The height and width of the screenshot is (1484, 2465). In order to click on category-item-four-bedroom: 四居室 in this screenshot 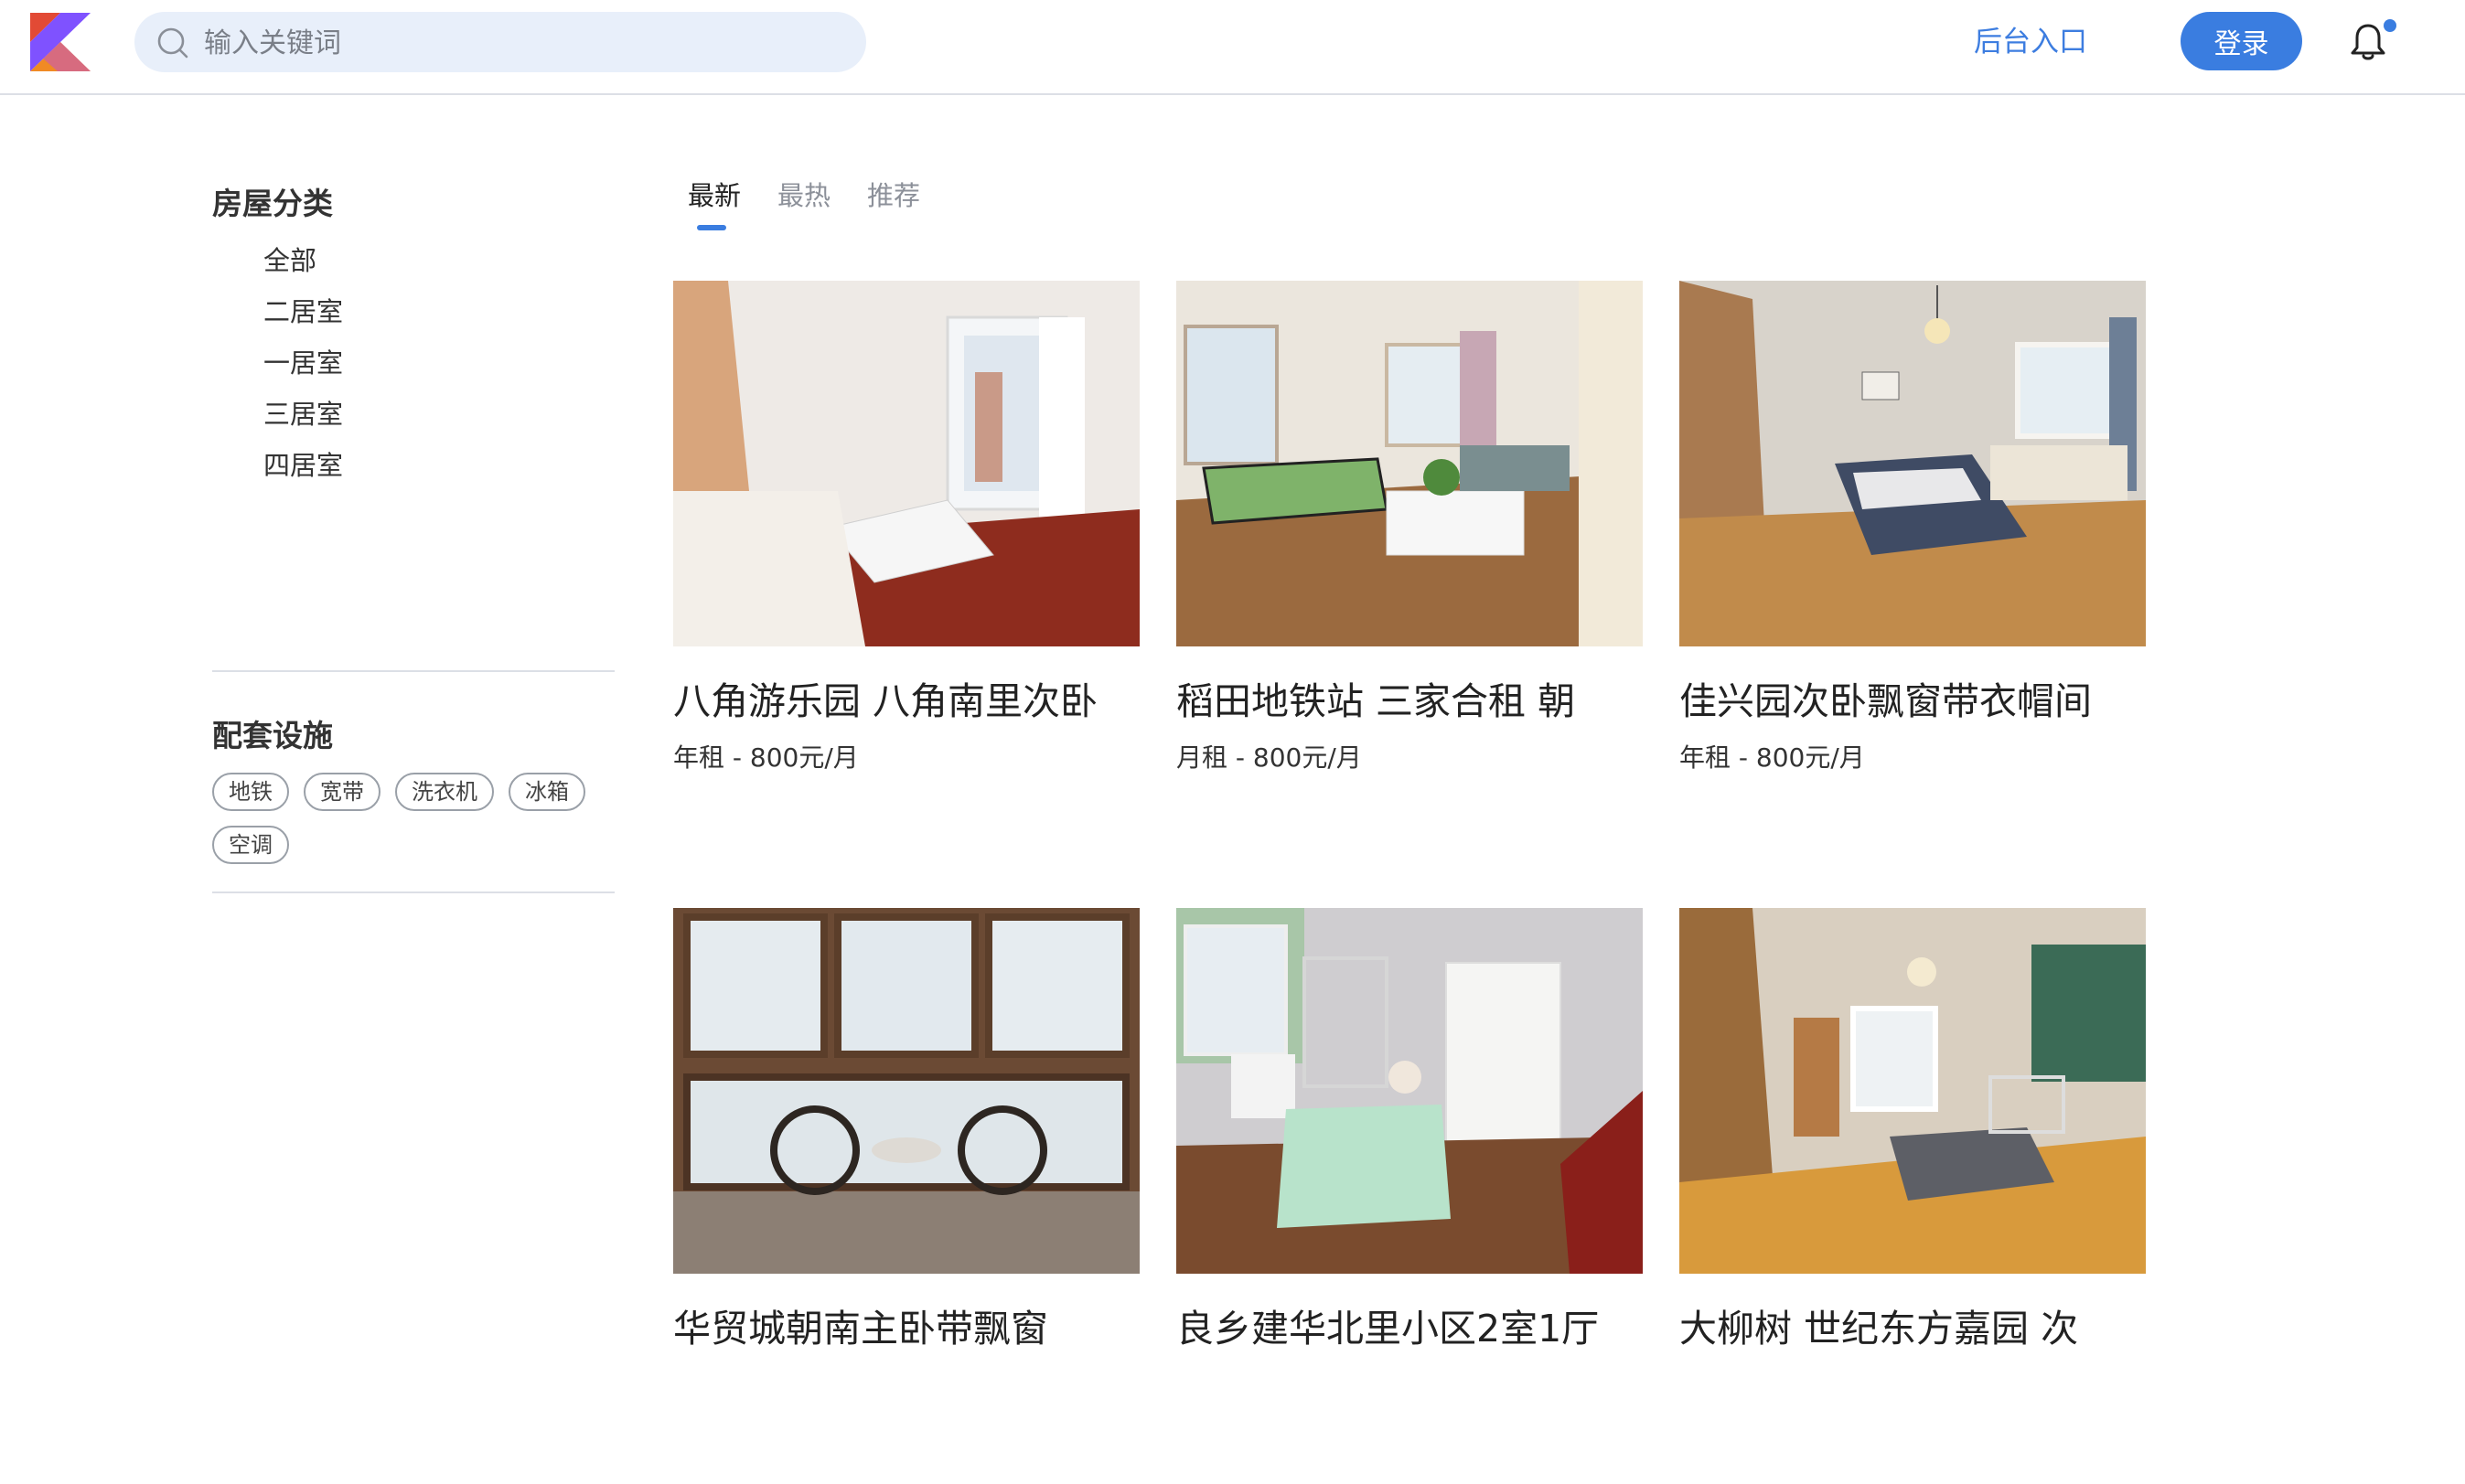, I will do `click(439, 465)`.